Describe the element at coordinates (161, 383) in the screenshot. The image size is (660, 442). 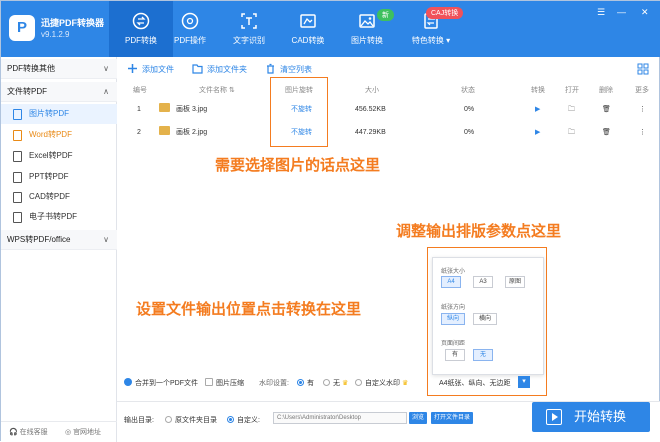
I see `merge-checkbox: 合并到一个PDF文件` at that location.